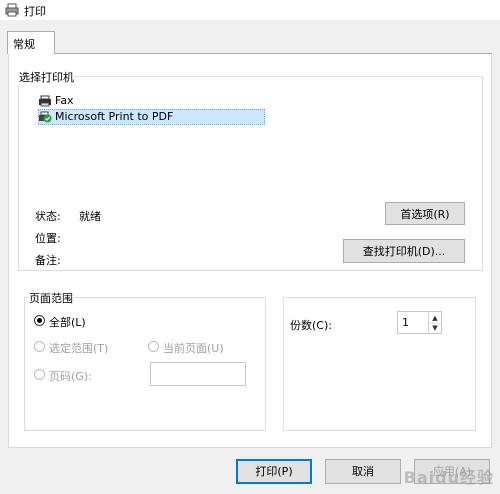 This screenshot has height=494, width=500. I want to click on chevron-up-icon: ▲, so click(434, 318).